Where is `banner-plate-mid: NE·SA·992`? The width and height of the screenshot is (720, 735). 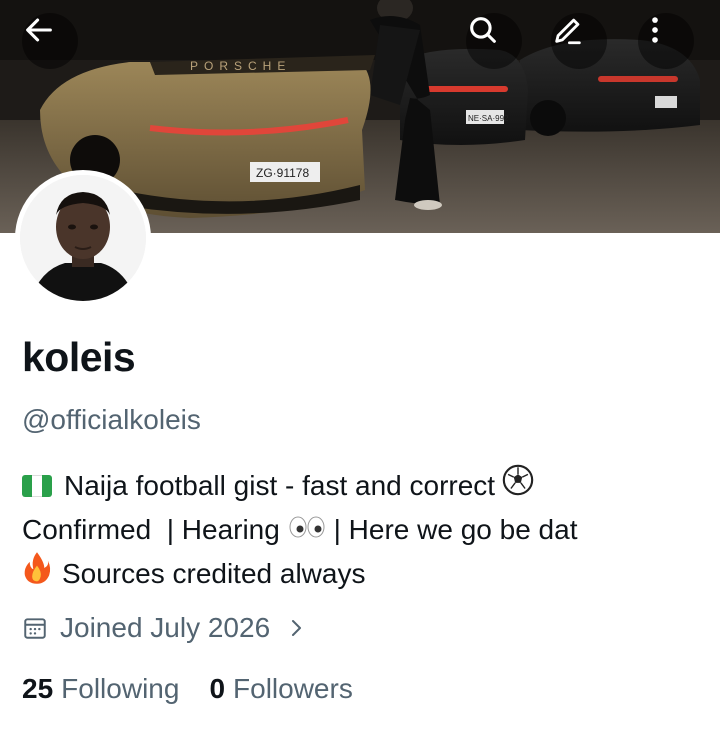
banner-plate-mid: NE·SA·992 is located at coordinates (488, 118).